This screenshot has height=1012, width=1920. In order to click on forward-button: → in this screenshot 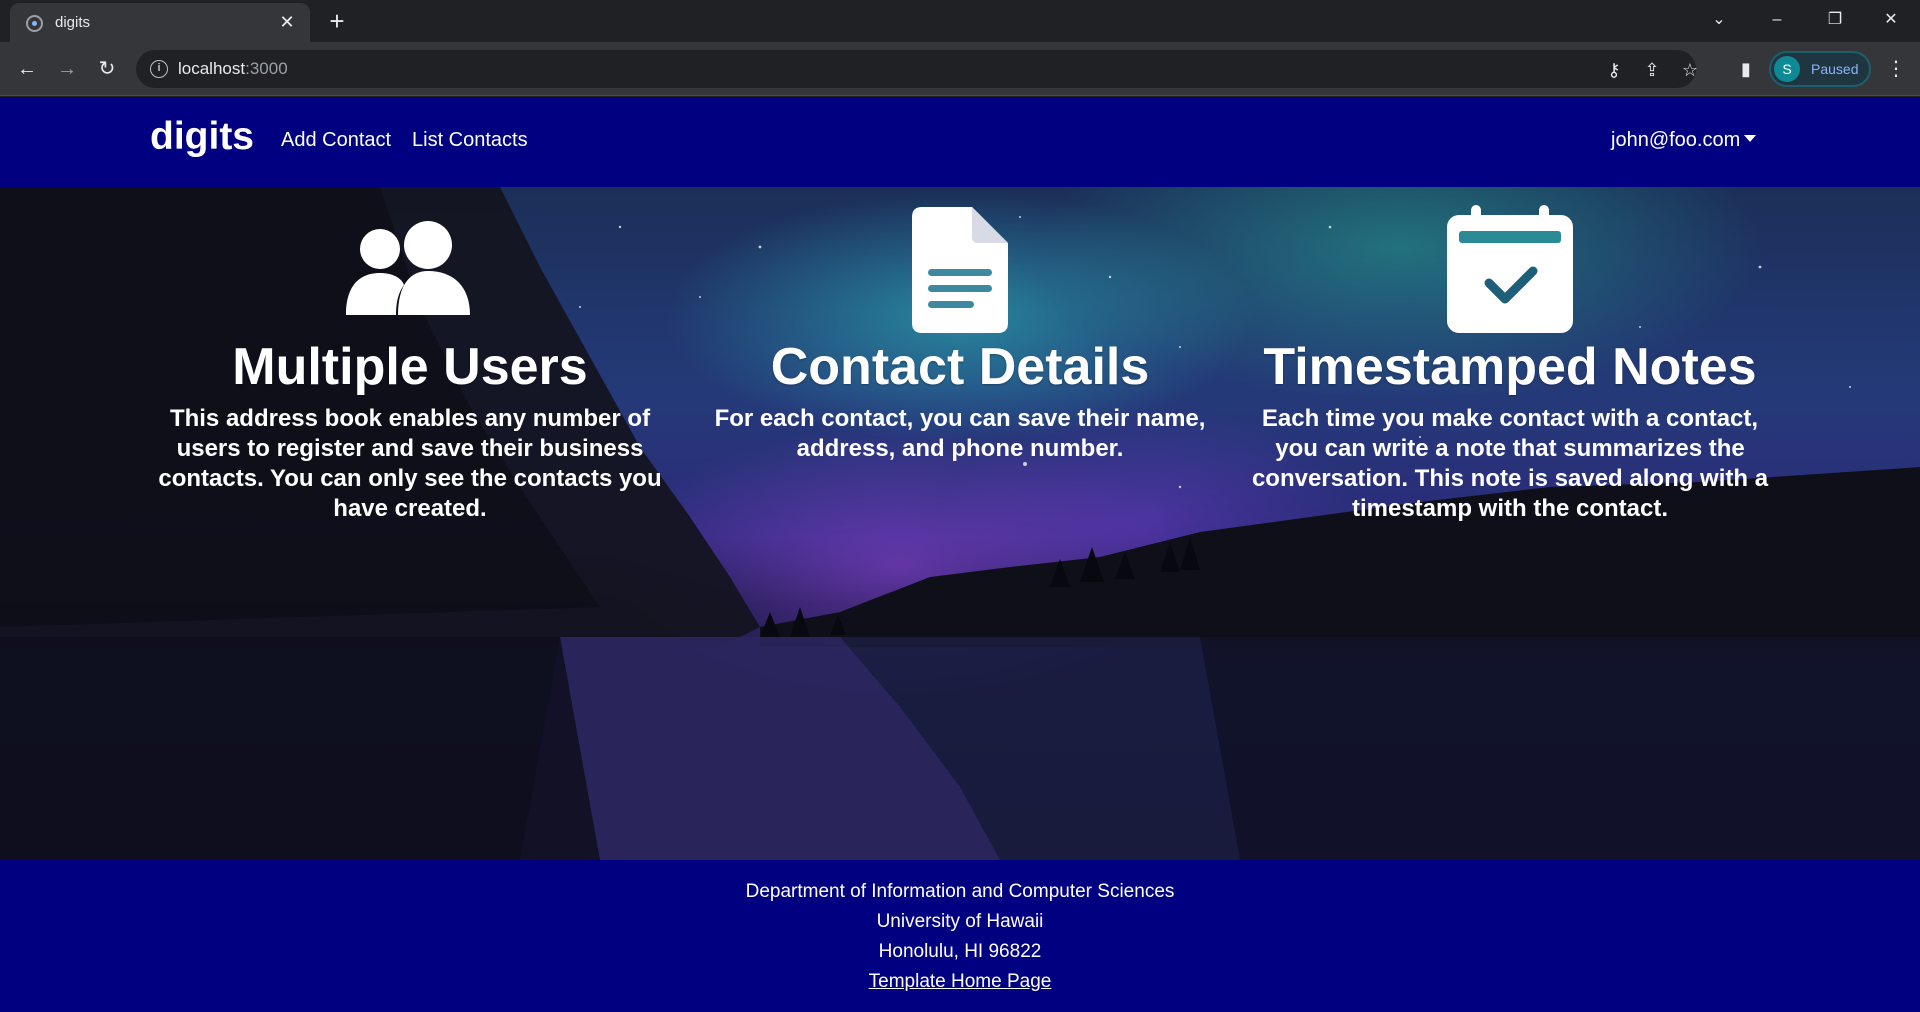, I will do `click(67, 69)`.